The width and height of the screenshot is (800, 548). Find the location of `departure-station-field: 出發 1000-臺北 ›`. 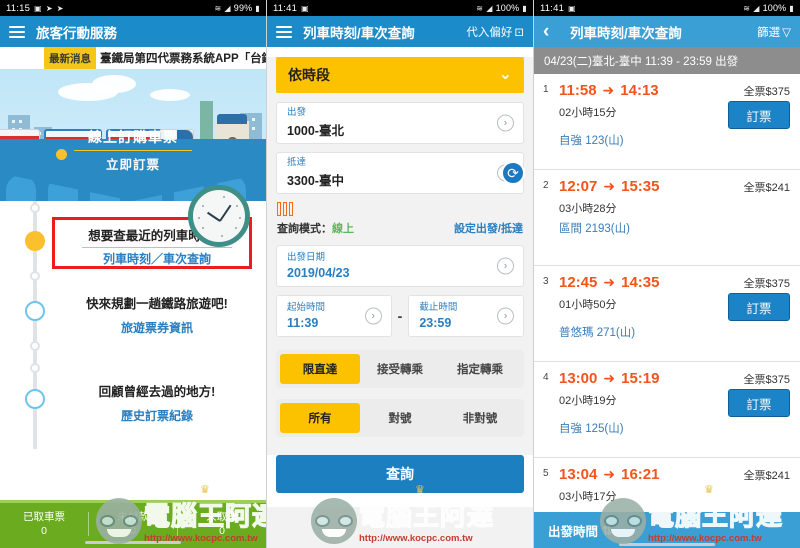

departure-station-field: 出發 1000-臺北 › is located at coordinates (400, 123).